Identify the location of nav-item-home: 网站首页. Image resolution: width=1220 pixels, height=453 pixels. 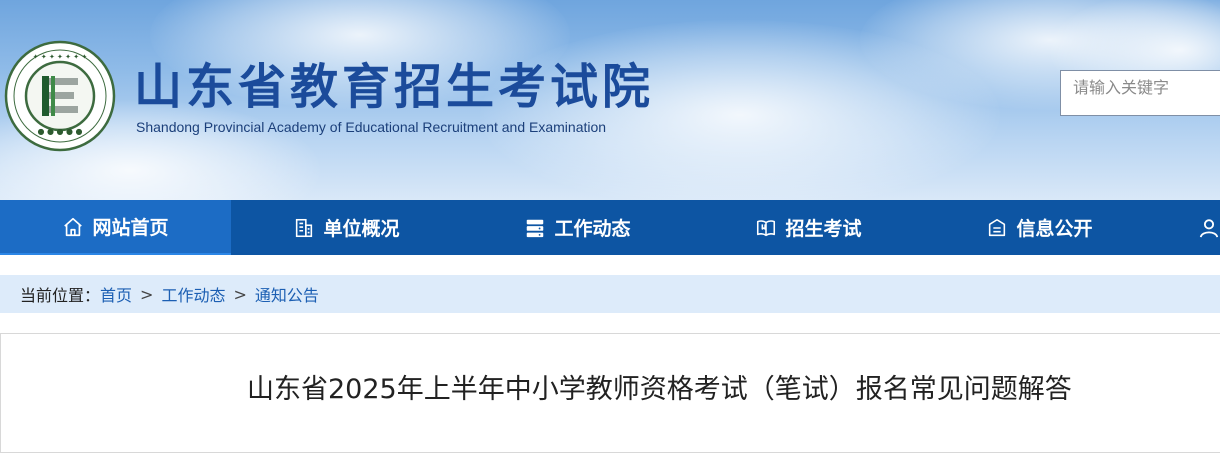
(115, 227).